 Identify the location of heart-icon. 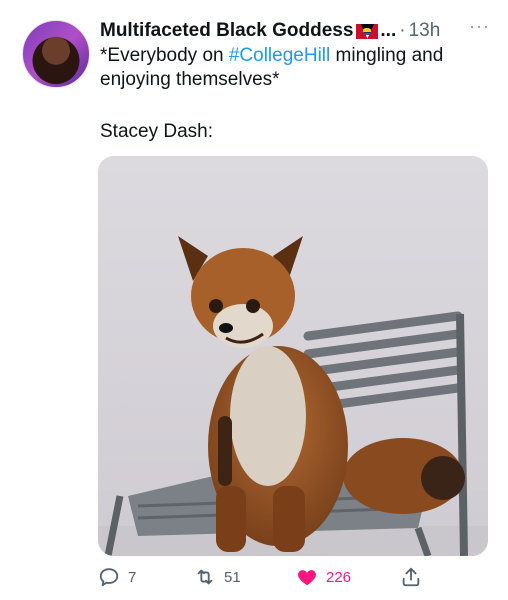
(307, 578).